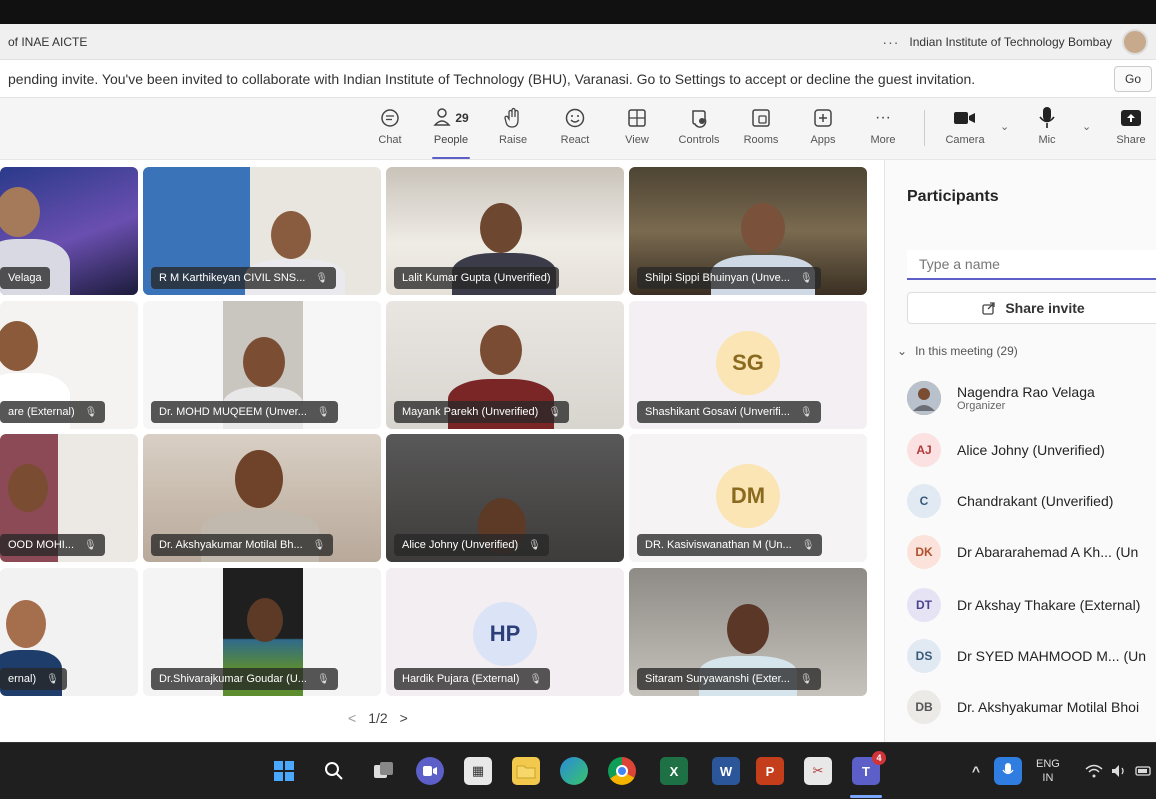  What do you see at coordinates (637, 130) in the screenshot?
I see `view-button: View` at bounding box center [637, 130].